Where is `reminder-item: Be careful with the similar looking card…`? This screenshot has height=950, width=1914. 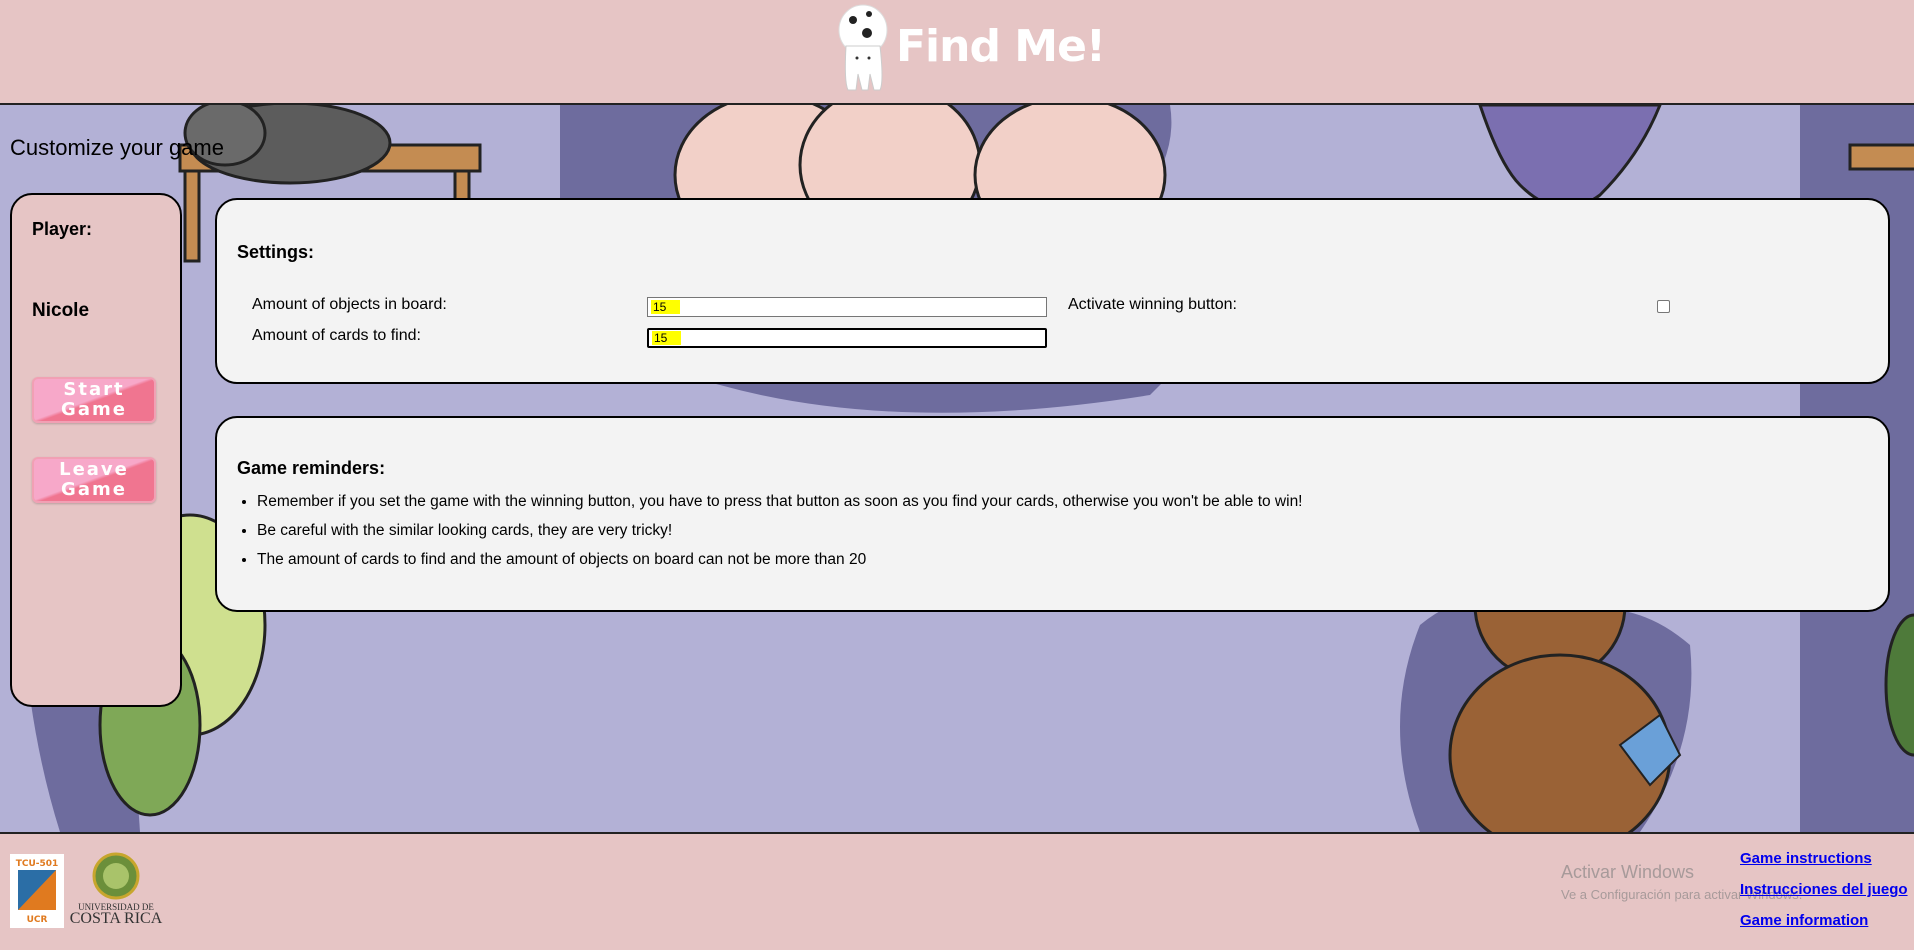
reminder-item: Be careful with the similar looking card… is located at coordinates (780, 531).